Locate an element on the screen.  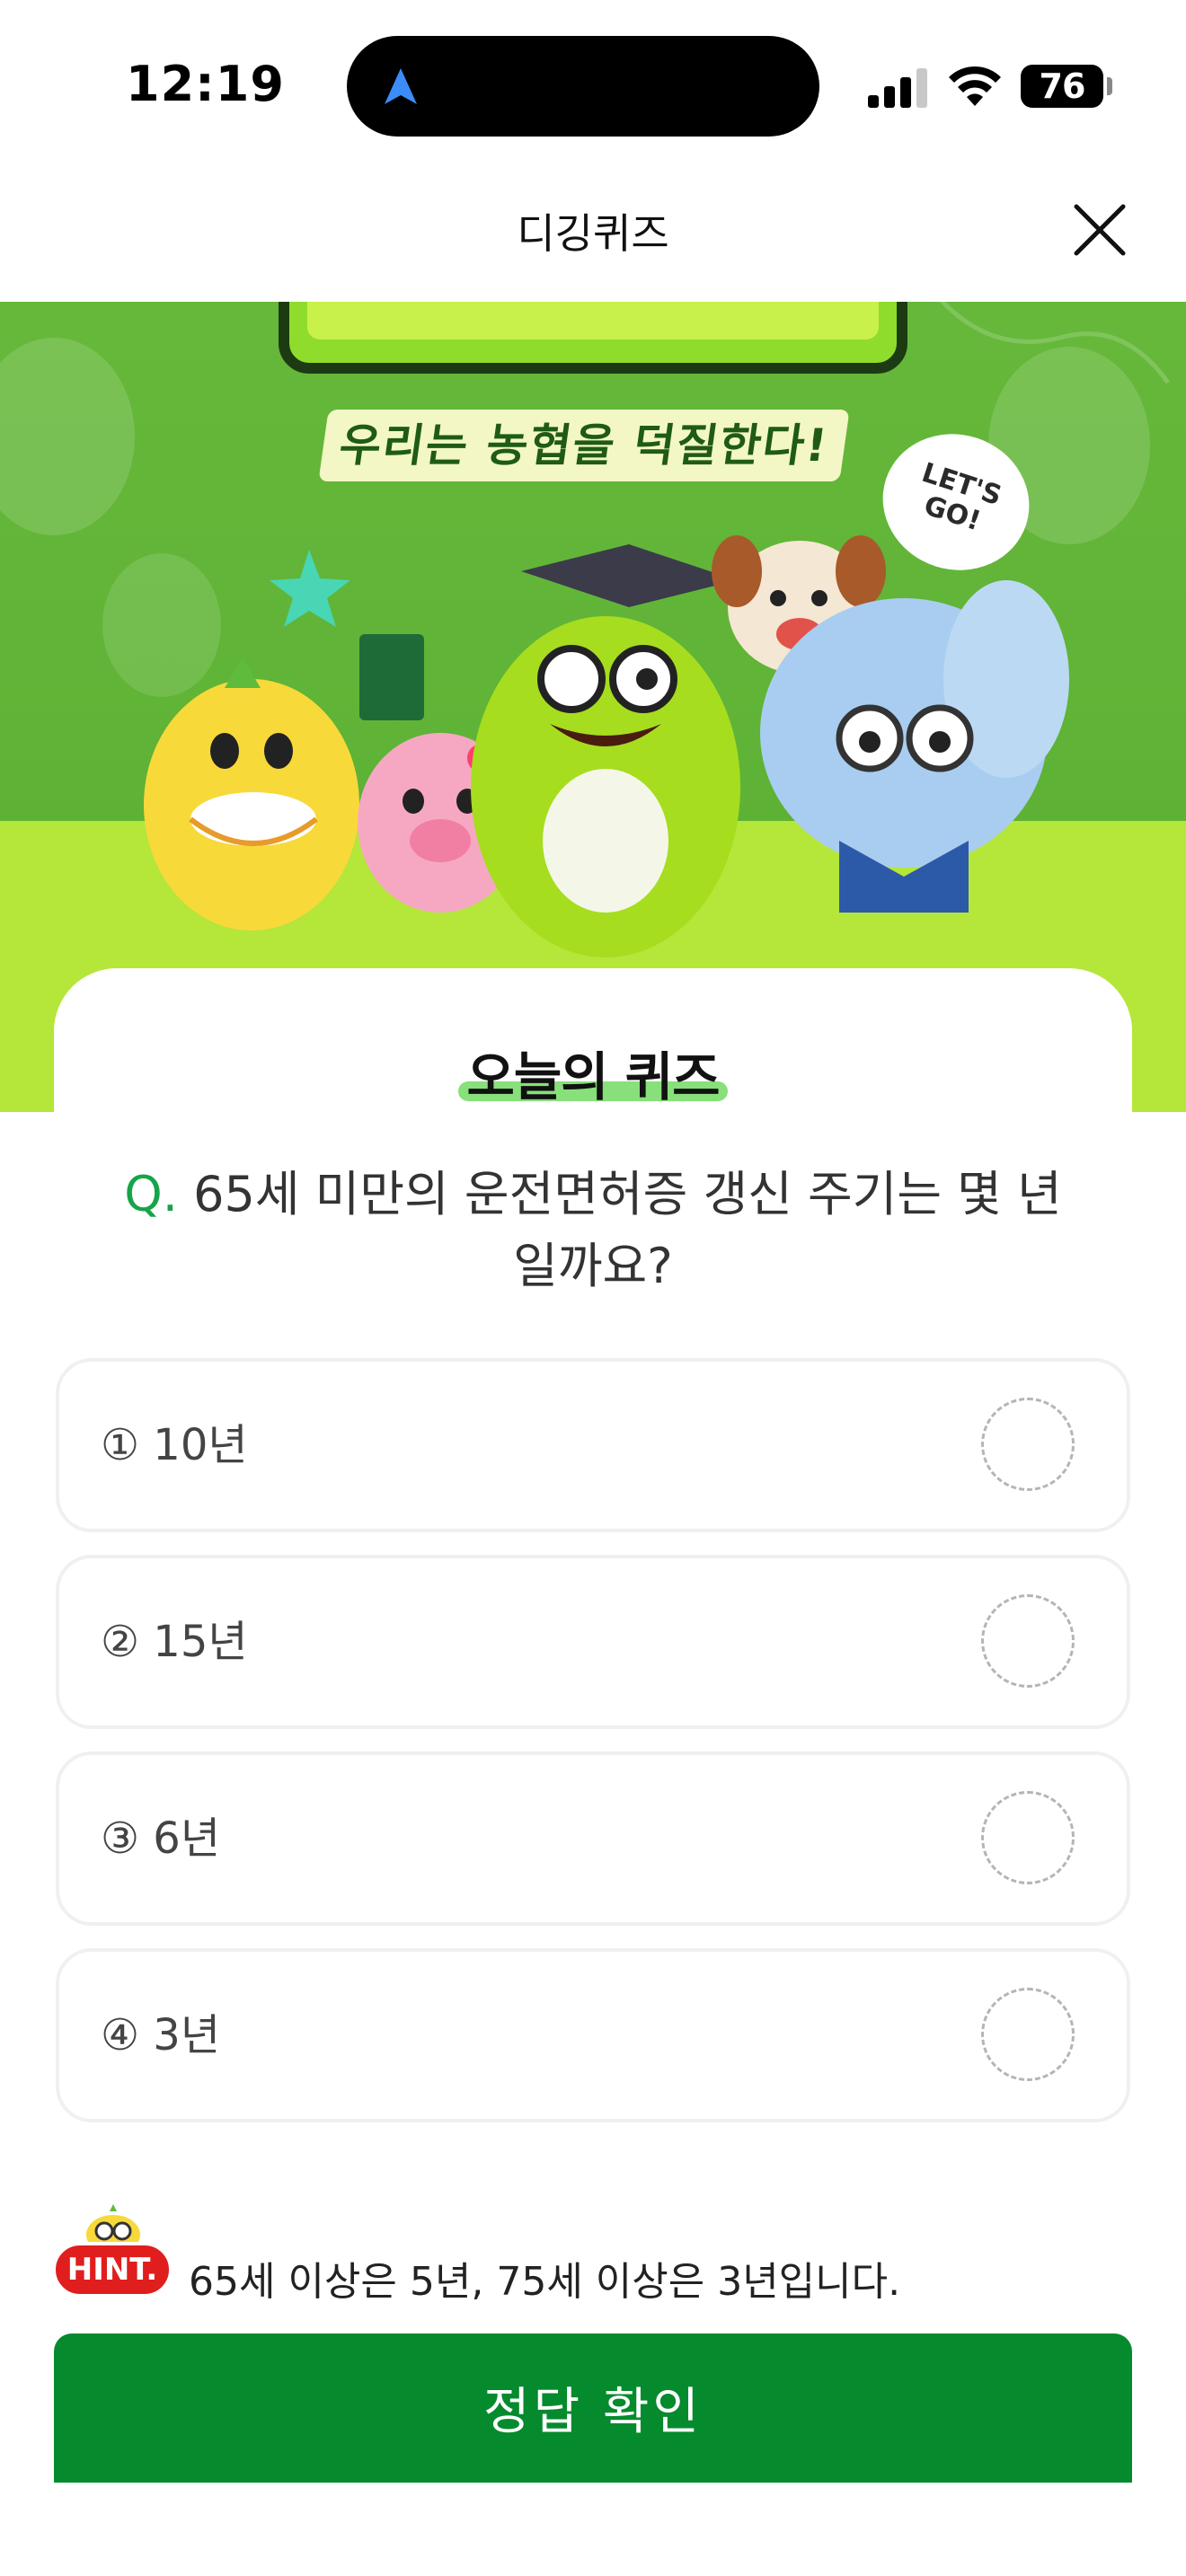
battery-percentage: 76 is located at coordinates (1062, 86).